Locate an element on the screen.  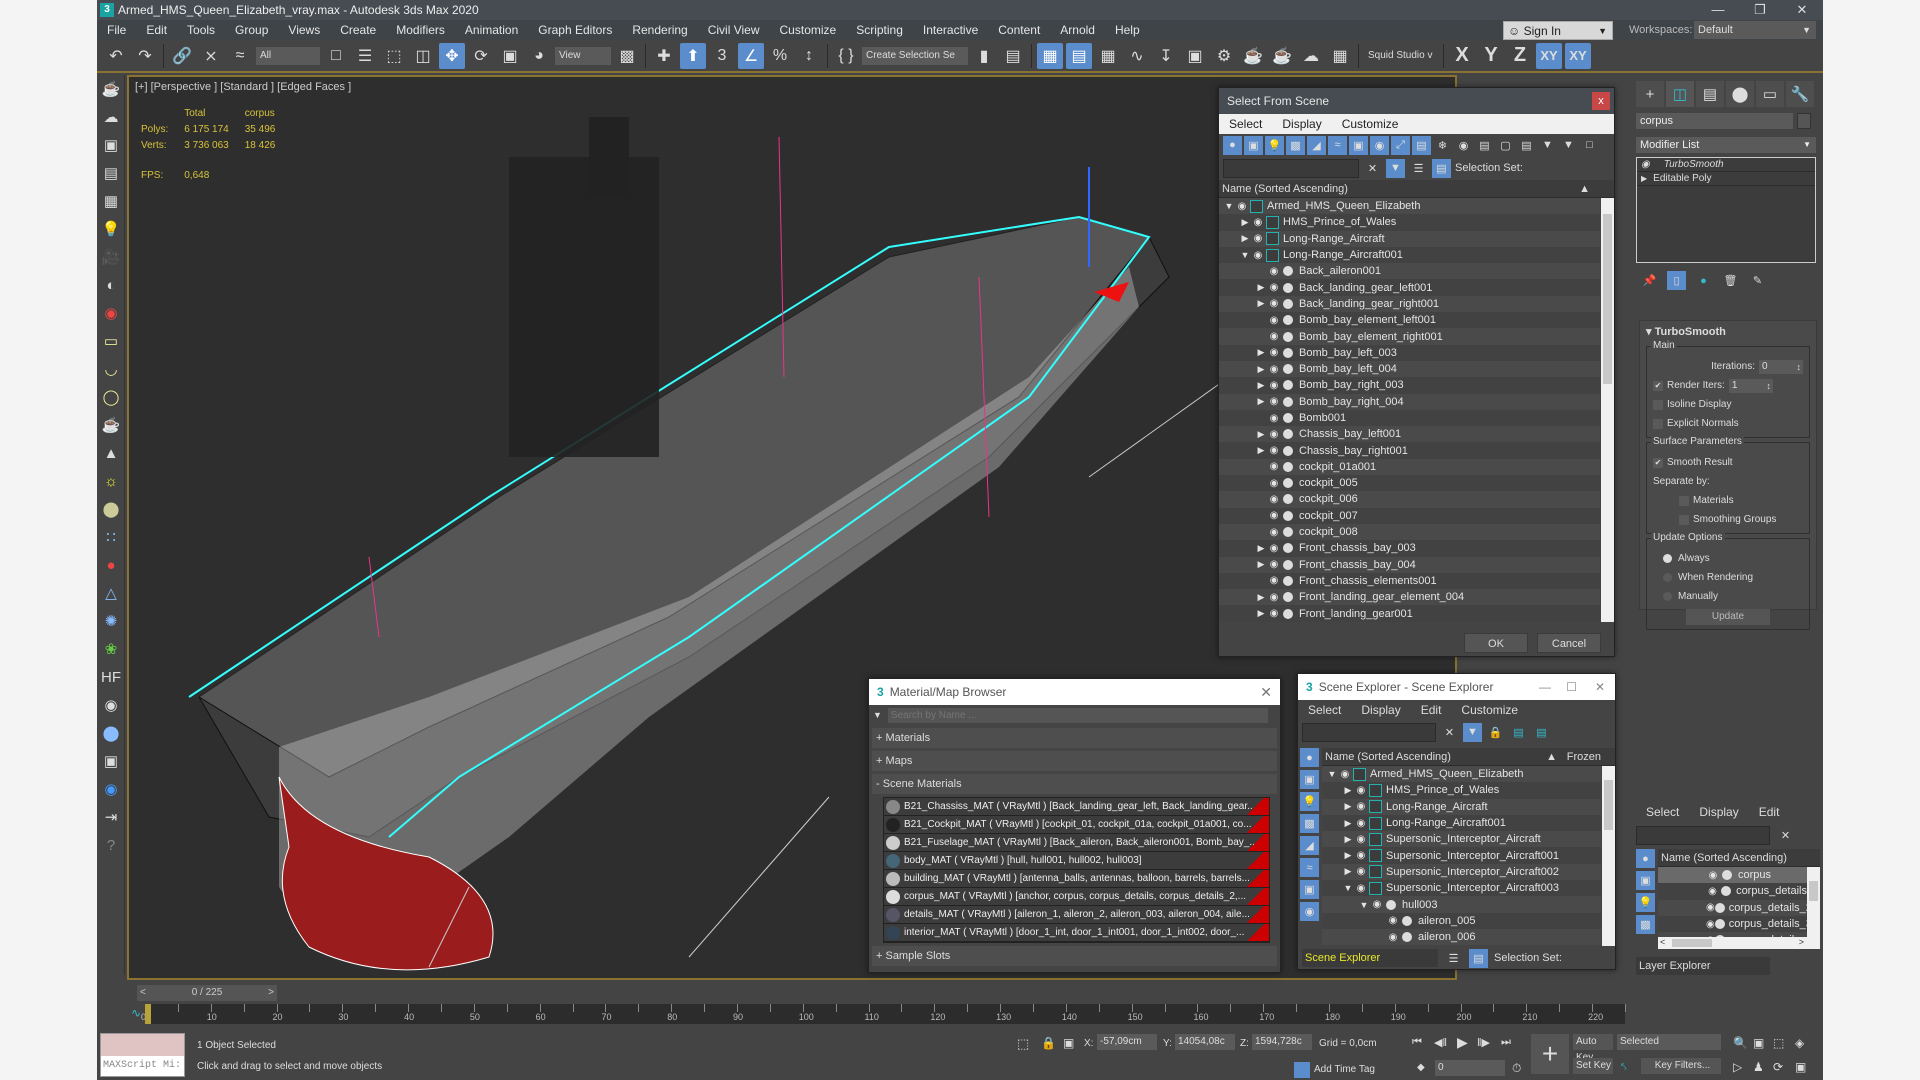
select-place-icon: ◕ is located at coordinates (539, 56).